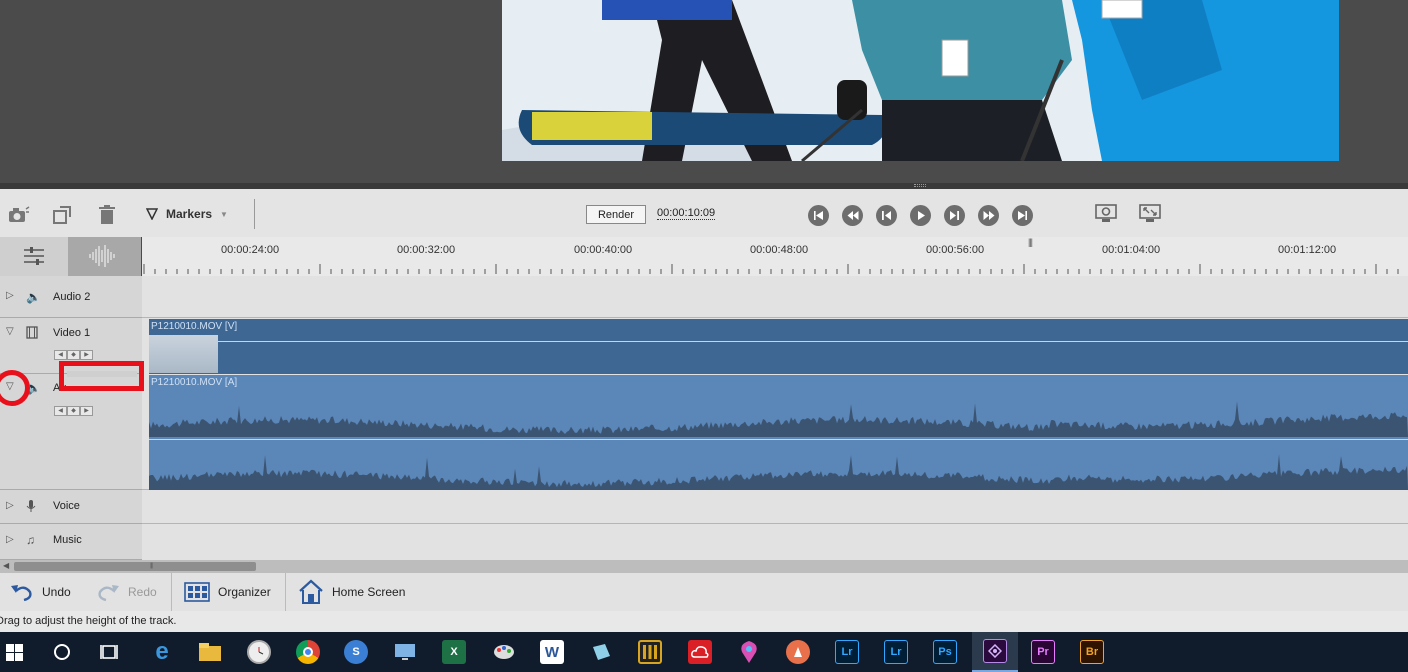 The height and width of the screenshot is (672, 1408). What do you see at coordinates (896, 652) in the screenshot?
I see `lightroom-classic-icon: Lr` at bounding box center [896, 652].